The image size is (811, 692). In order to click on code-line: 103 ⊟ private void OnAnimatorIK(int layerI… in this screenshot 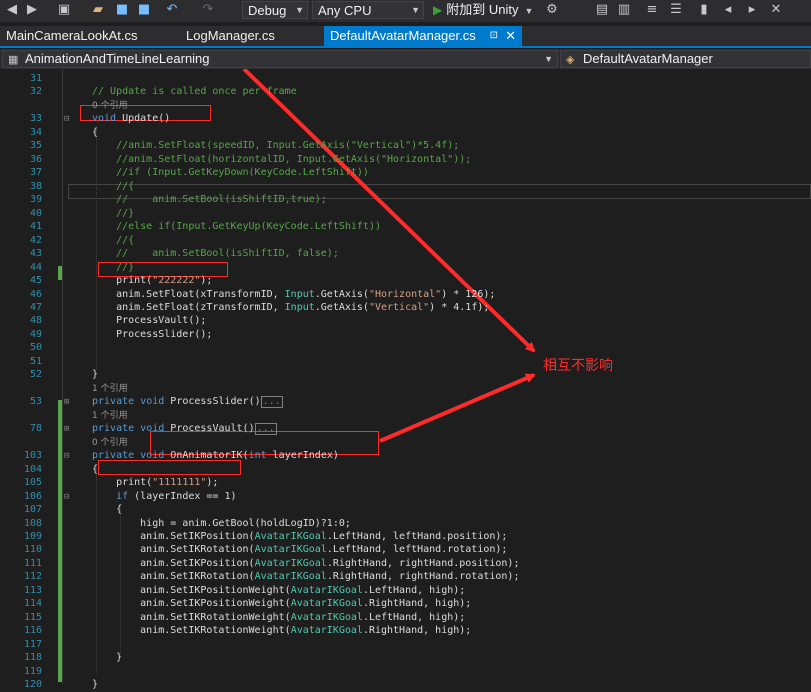, I will do `click(405, 456)`.